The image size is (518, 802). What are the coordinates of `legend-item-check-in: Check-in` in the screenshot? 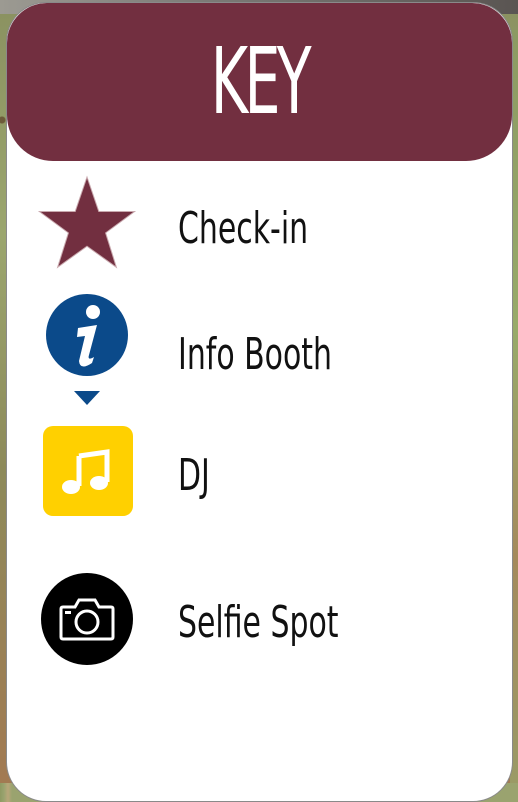 It's located at (259, 225).